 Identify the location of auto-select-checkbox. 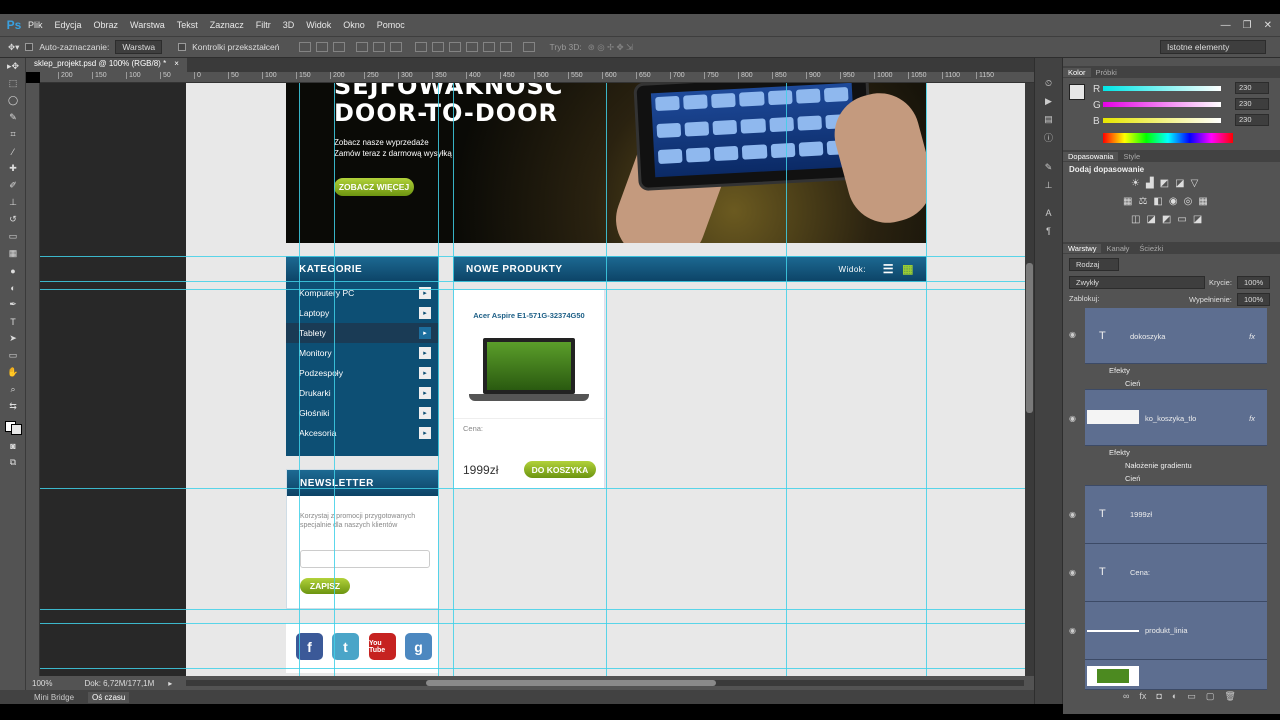
(29, 47).